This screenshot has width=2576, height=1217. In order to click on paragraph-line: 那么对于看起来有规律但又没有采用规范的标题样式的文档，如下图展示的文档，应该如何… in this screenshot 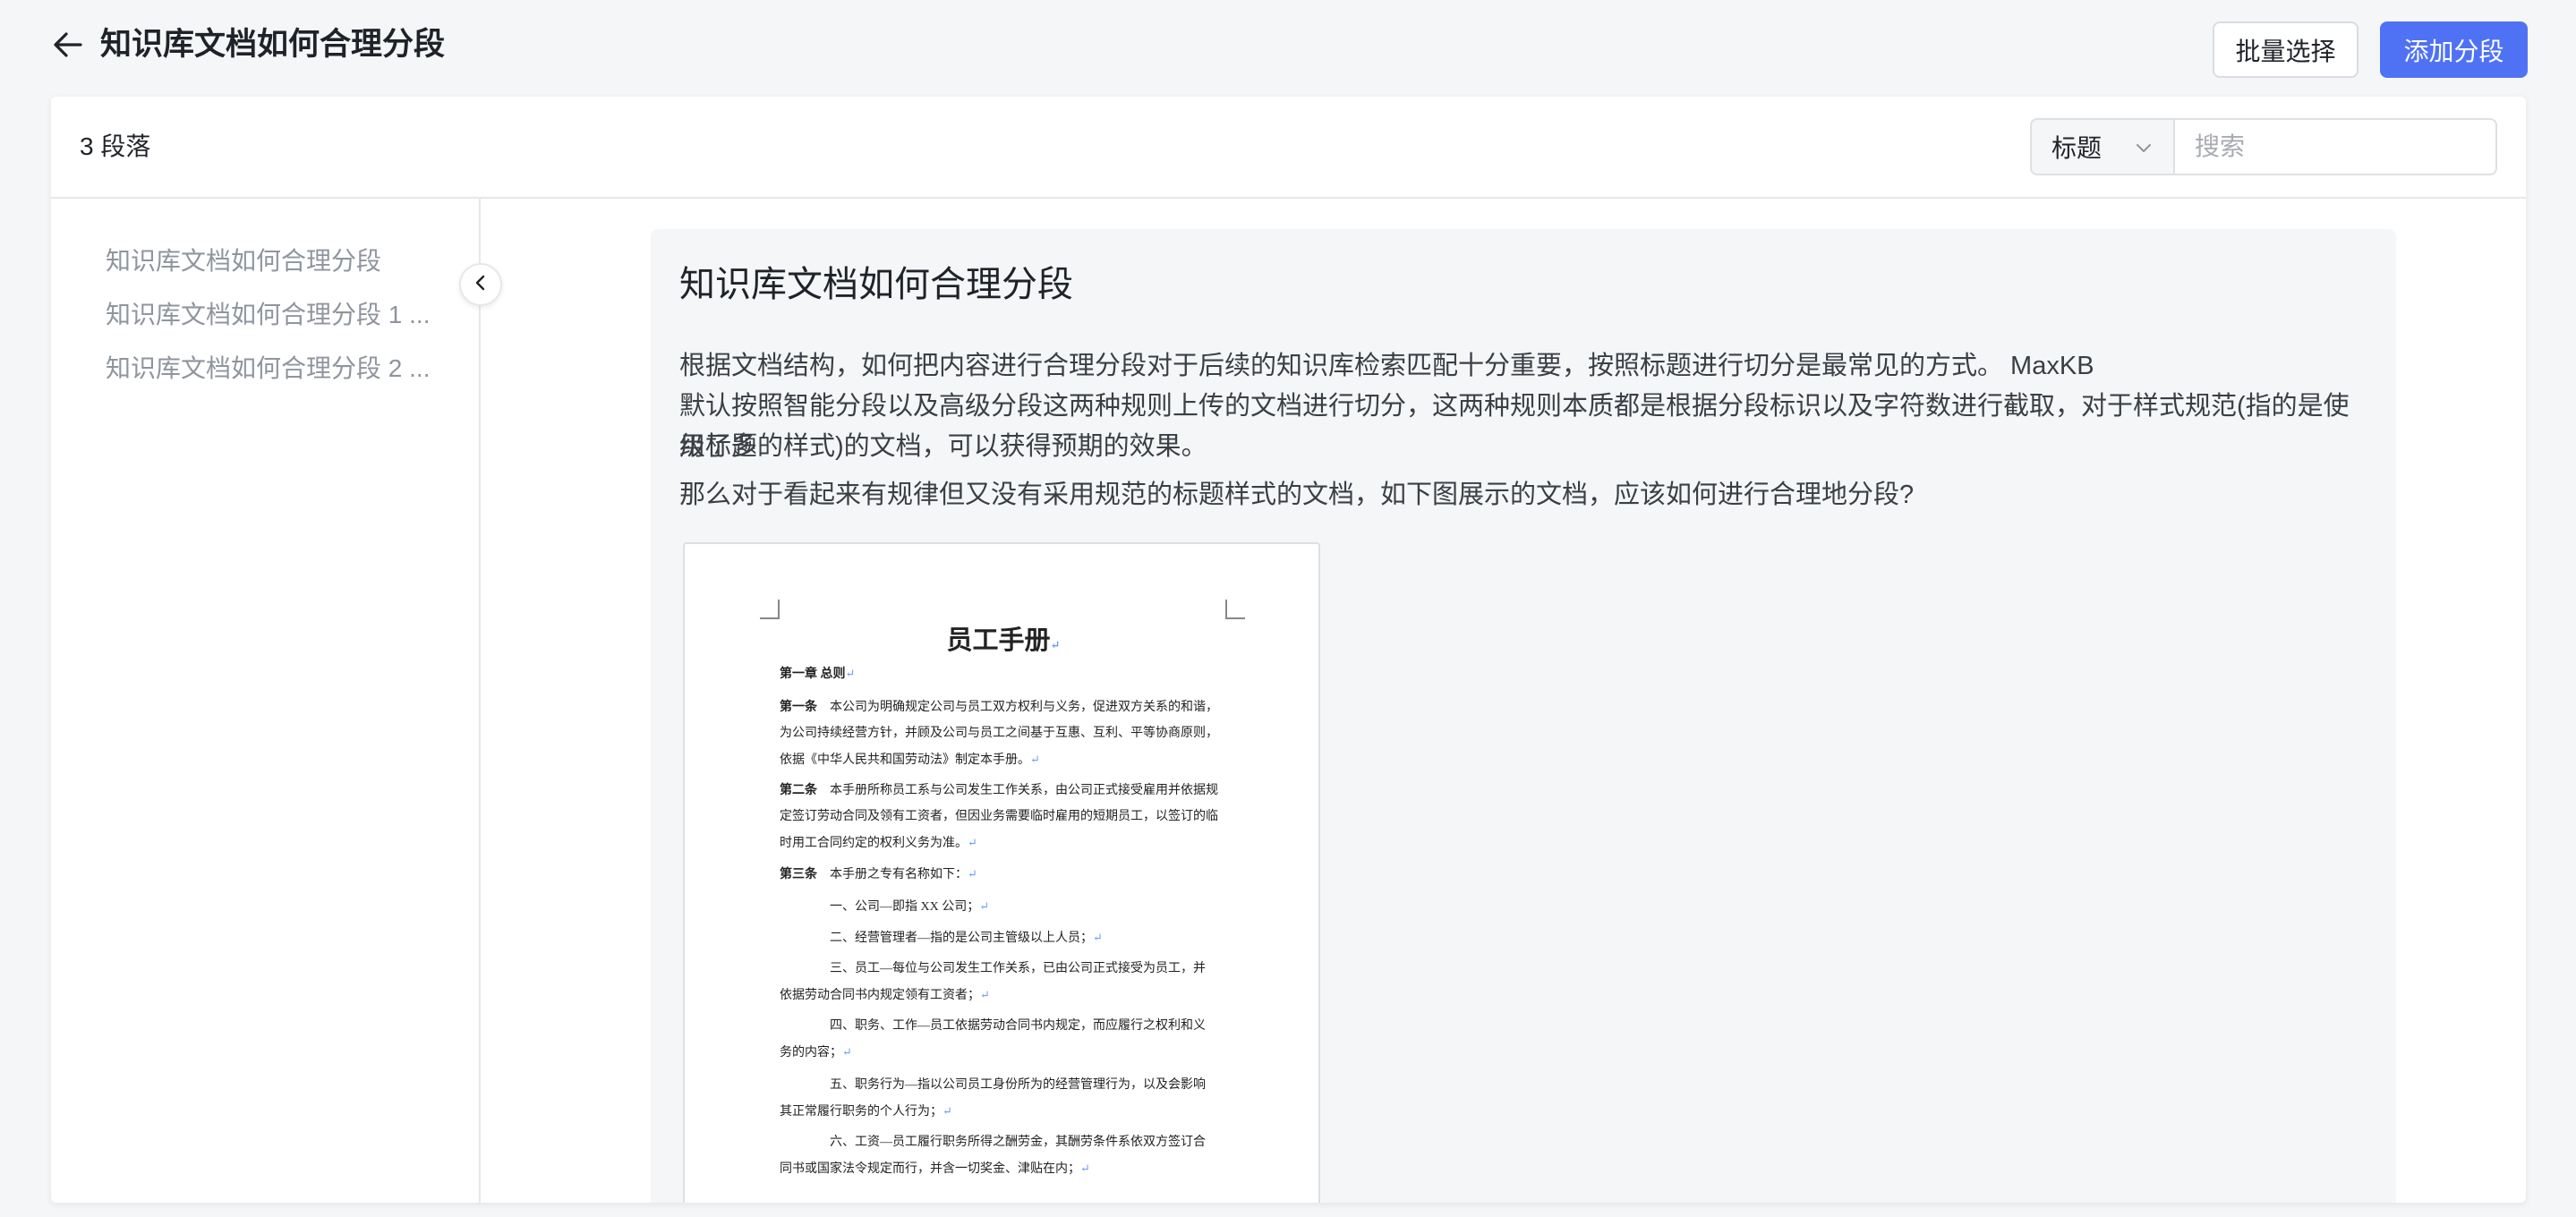, I will do `click(1297, 495)`.